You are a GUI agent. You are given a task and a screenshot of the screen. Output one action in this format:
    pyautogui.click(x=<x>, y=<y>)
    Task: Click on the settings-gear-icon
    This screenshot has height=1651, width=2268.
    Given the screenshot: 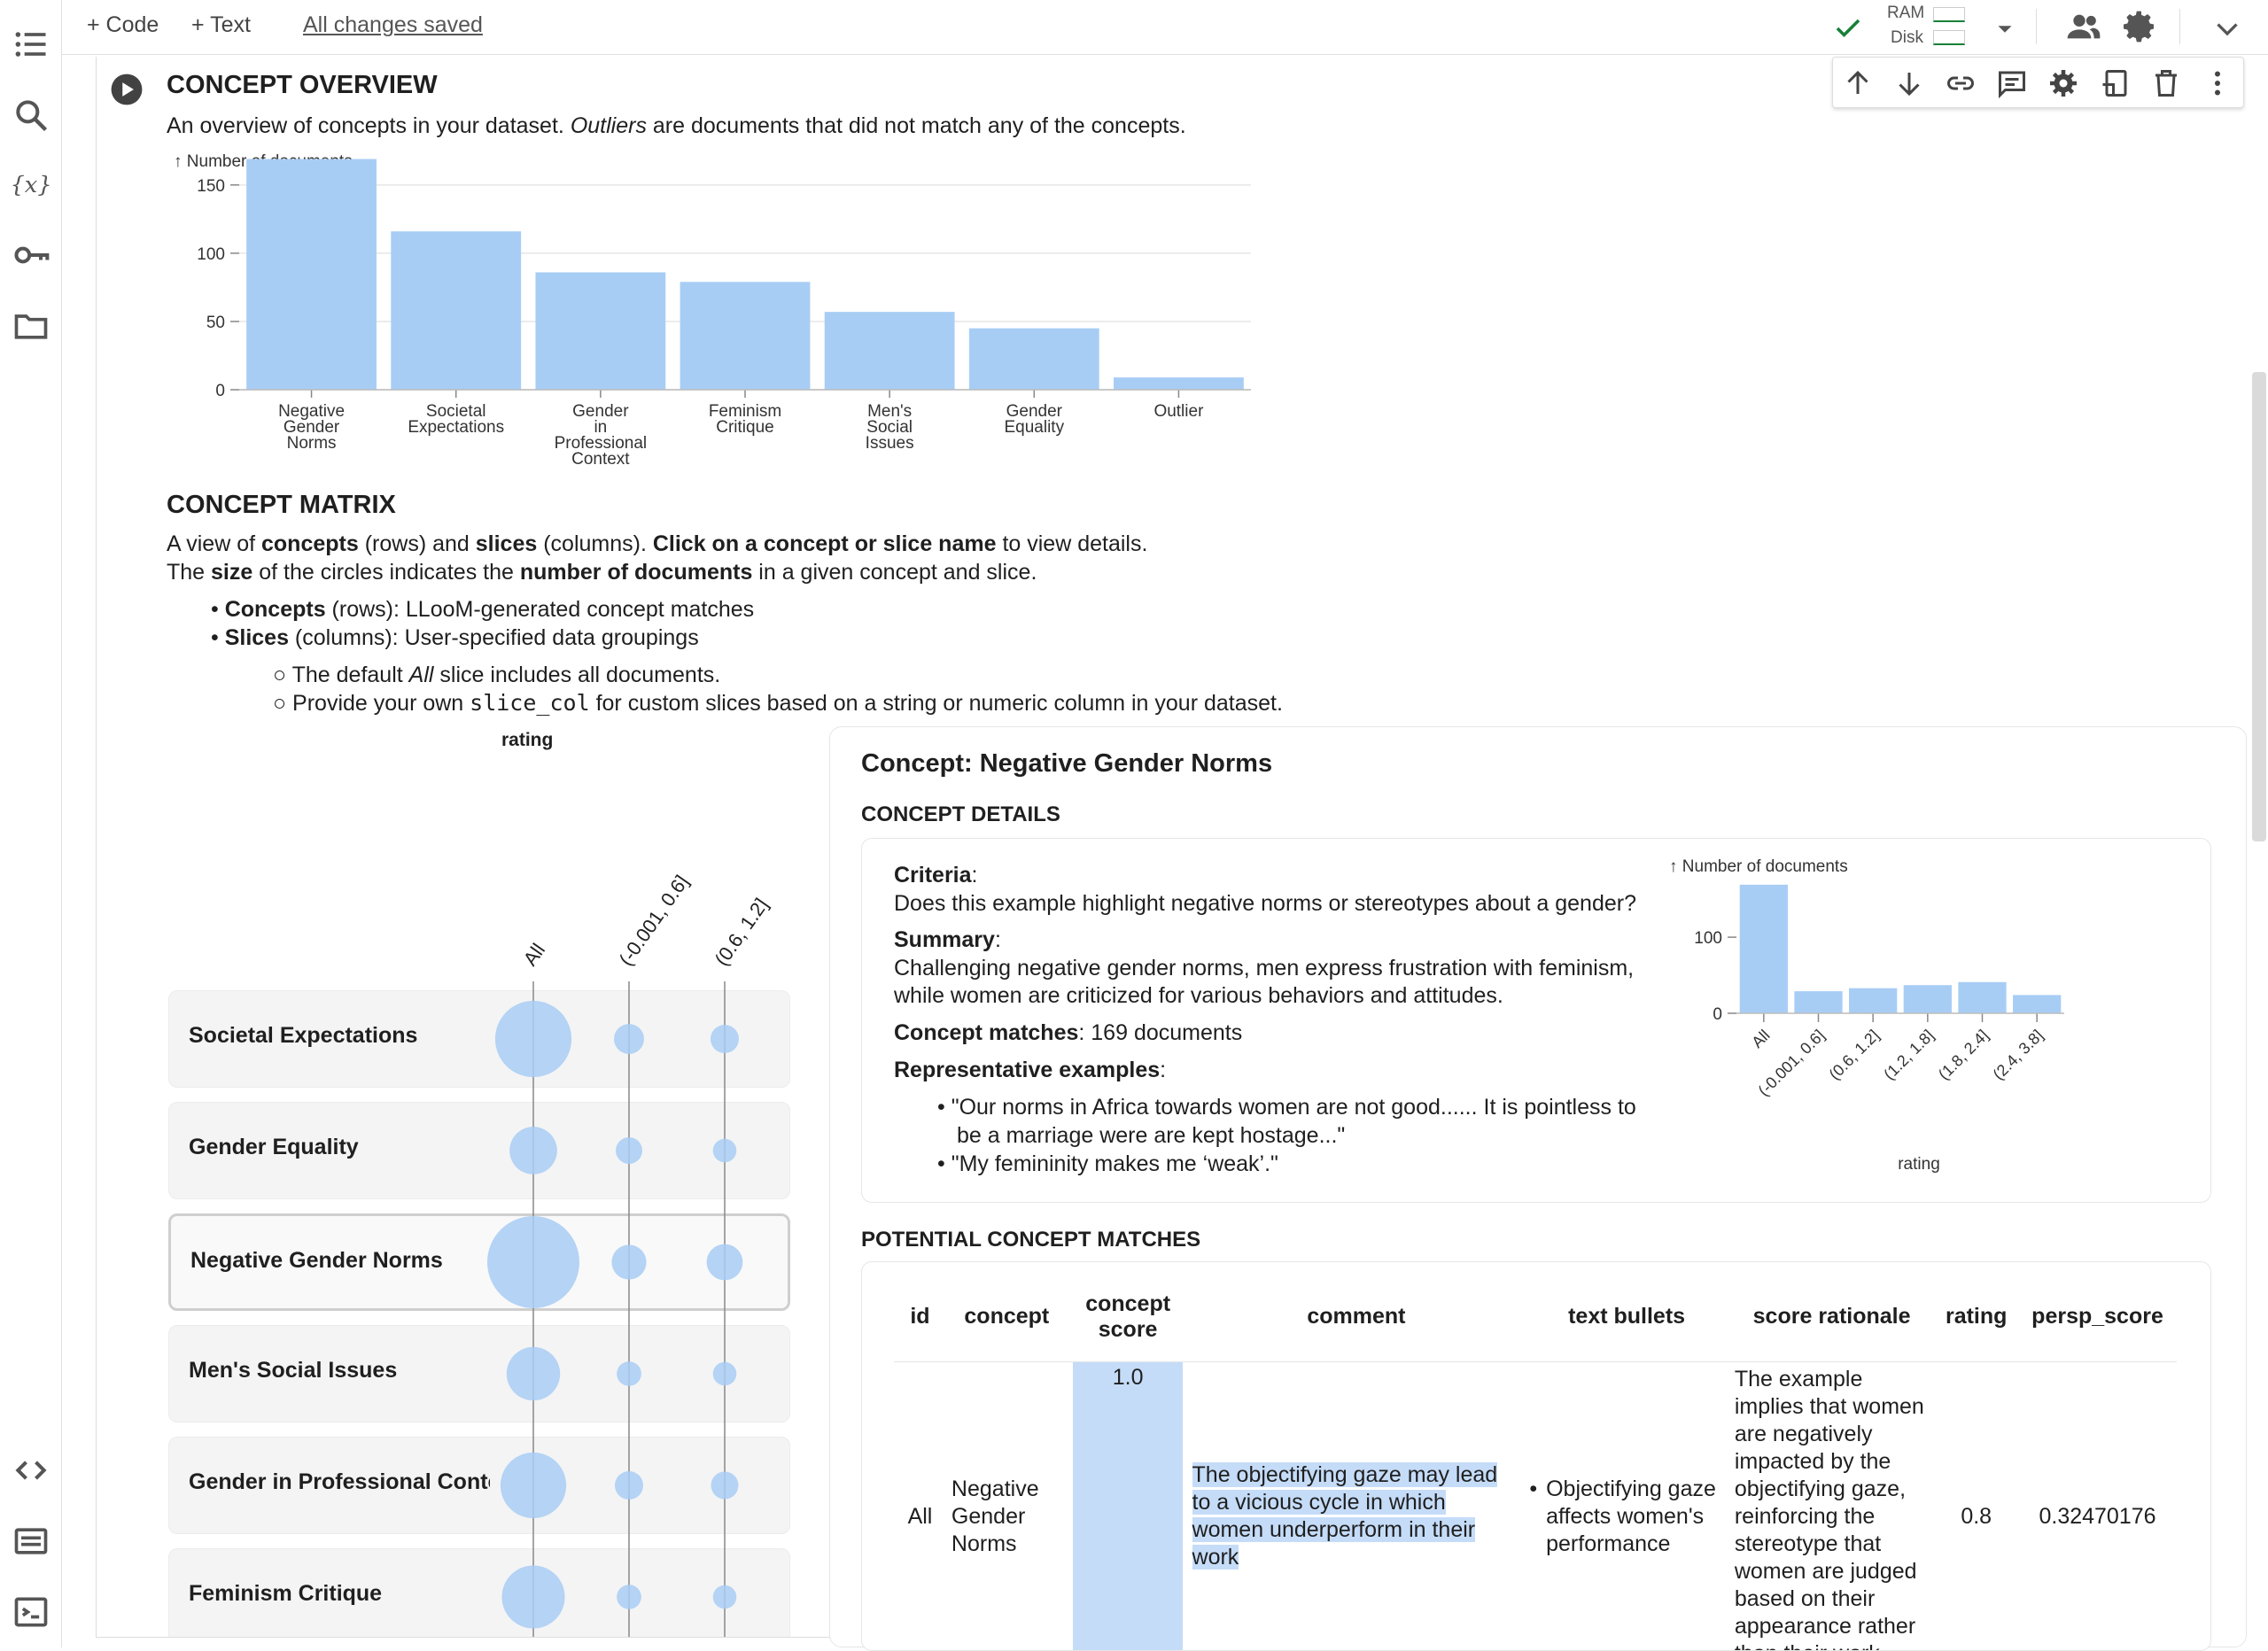 What is the action you would take?
    pyautogui.click(x=2140, y=26)
    